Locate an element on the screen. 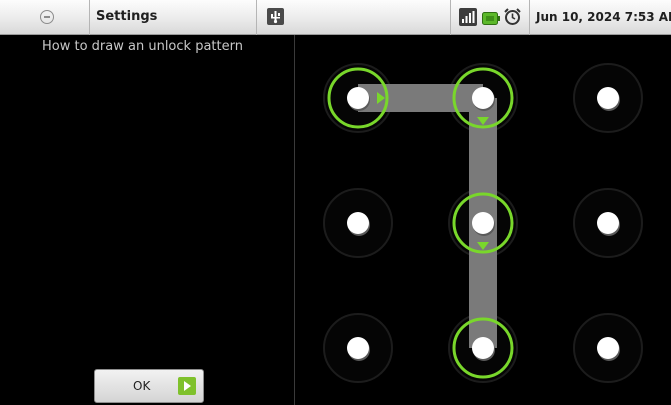 The image size is (671, 405). signal-icon is located at coordinates (468, 17).